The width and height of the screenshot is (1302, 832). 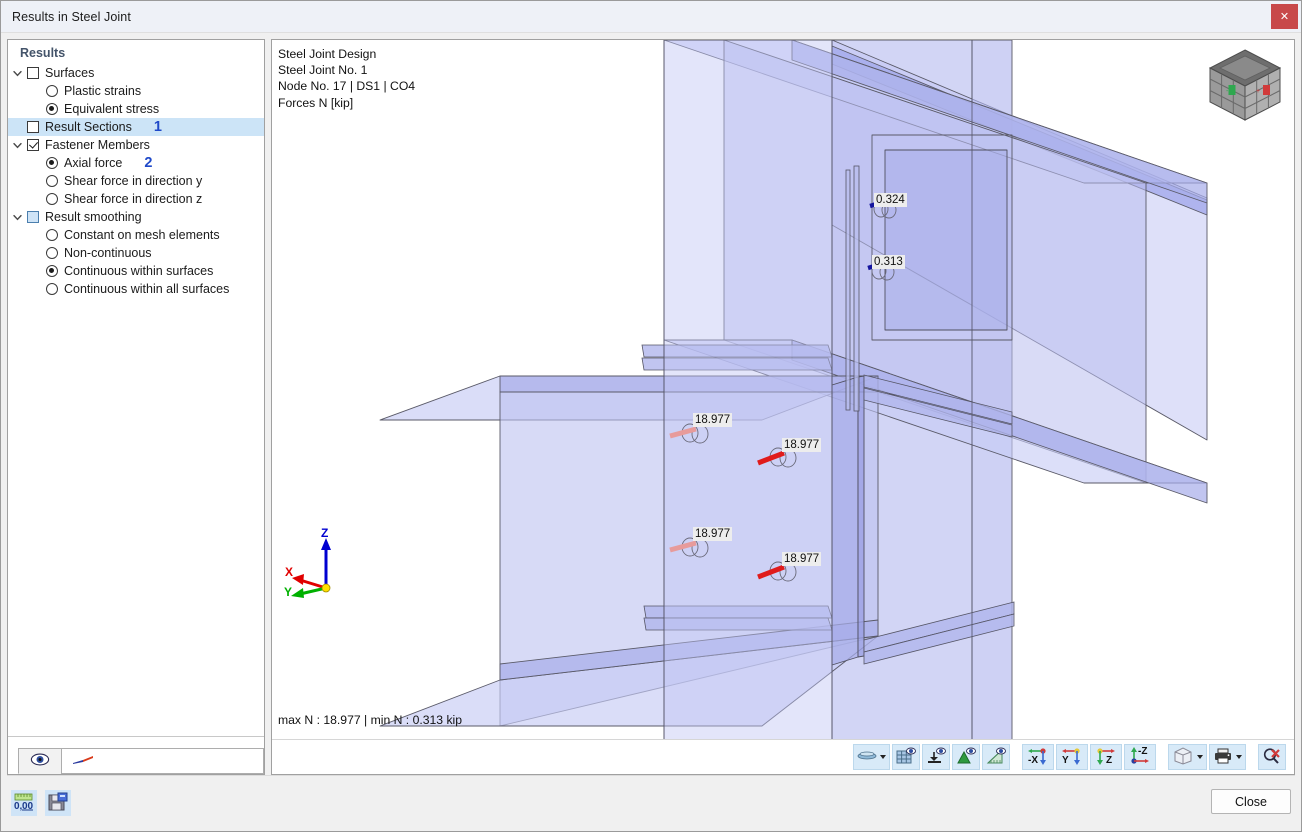 What do you see at coordinates (289, 572) in the screenshot?
I see `svg-text: X` at bounding box center [289, 572].